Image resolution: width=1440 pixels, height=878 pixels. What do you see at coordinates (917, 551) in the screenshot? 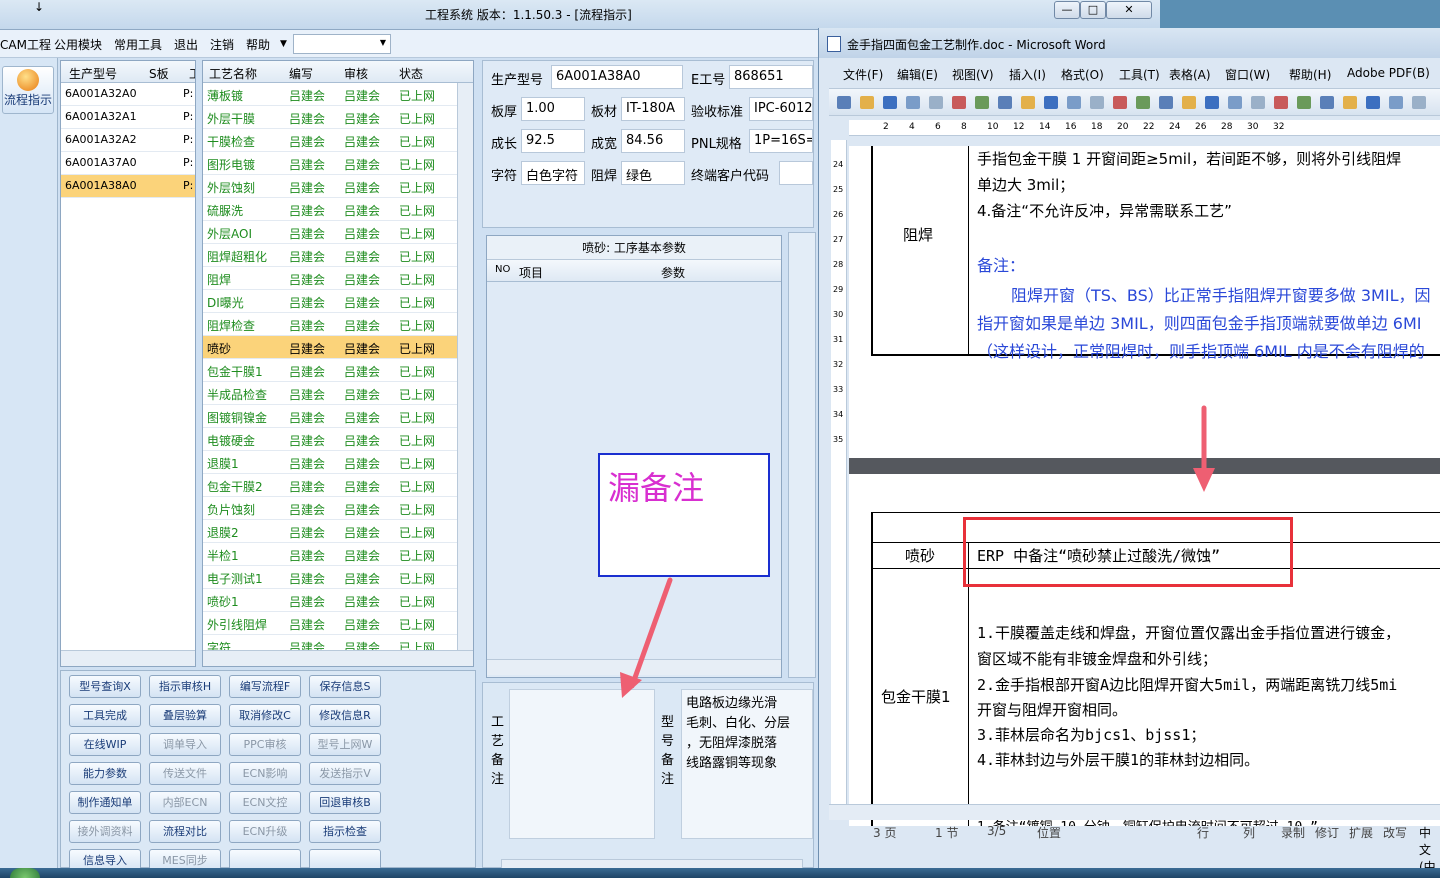
I see `arrows-overlay` at bounding box center [917, 551].